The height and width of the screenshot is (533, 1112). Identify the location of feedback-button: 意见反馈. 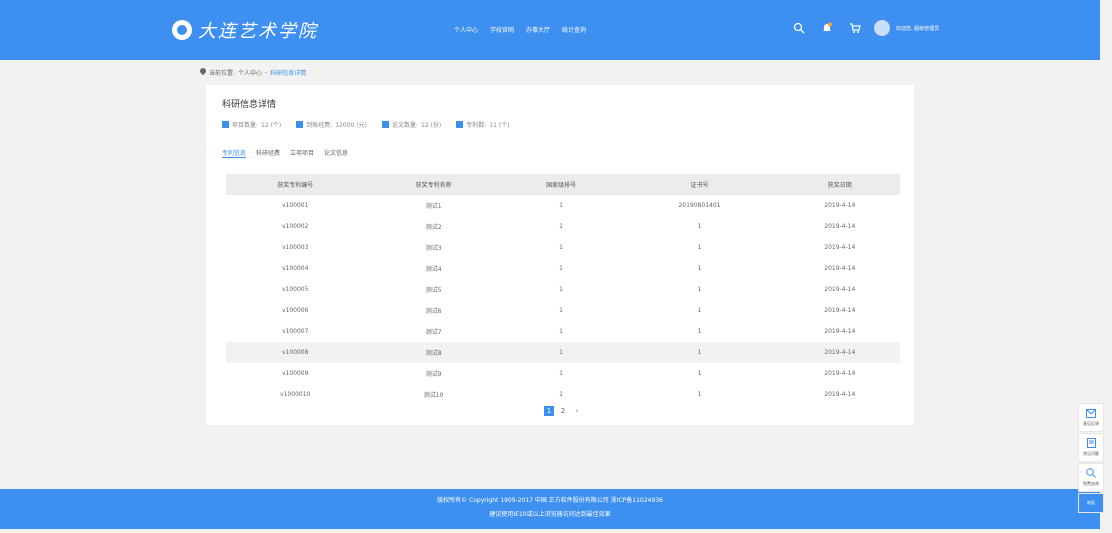
(1091, 417).